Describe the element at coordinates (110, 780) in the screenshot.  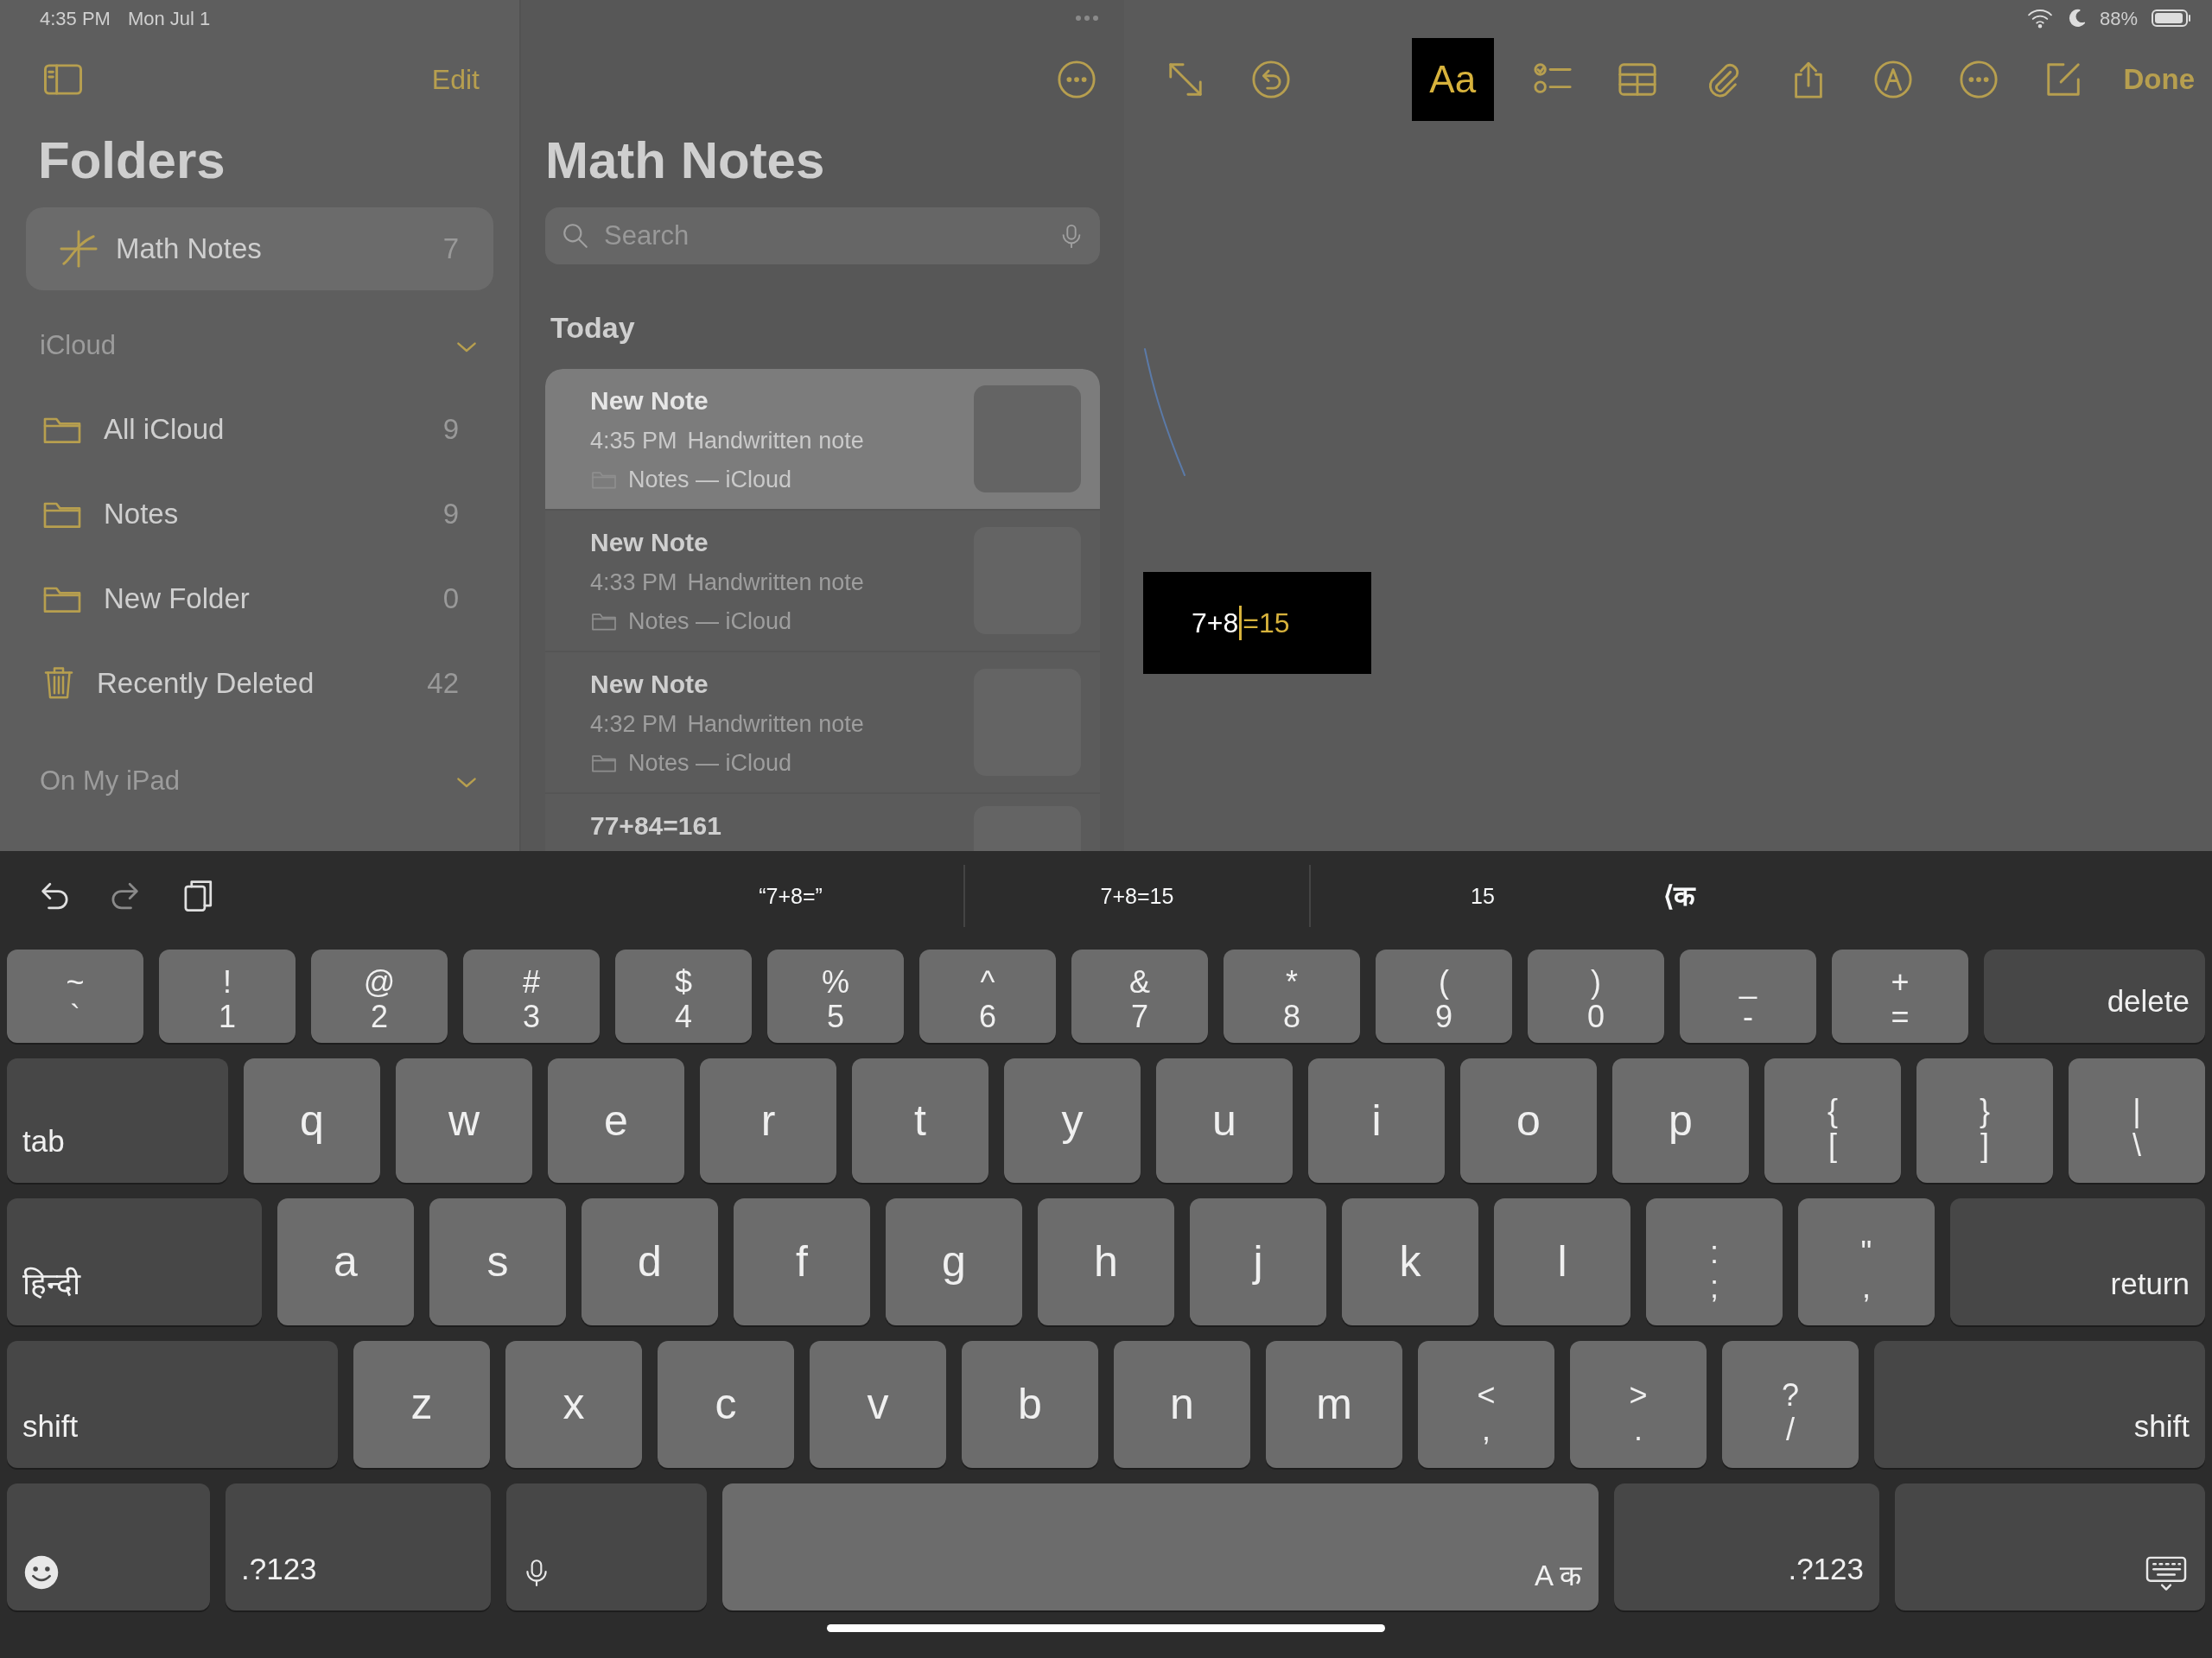
I see `section-title: On My iPad` at that location.